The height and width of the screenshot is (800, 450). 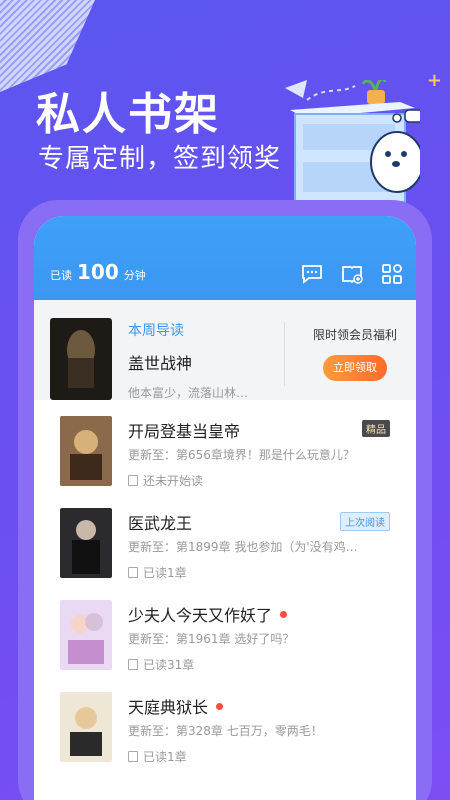 What do you see at coordinates (352, 274) in the screenshot?
I see `book-add-icon` at bounding box center [352, 274].